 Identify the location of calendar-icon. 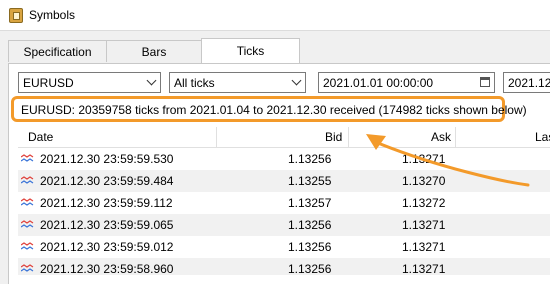
(485, 82).